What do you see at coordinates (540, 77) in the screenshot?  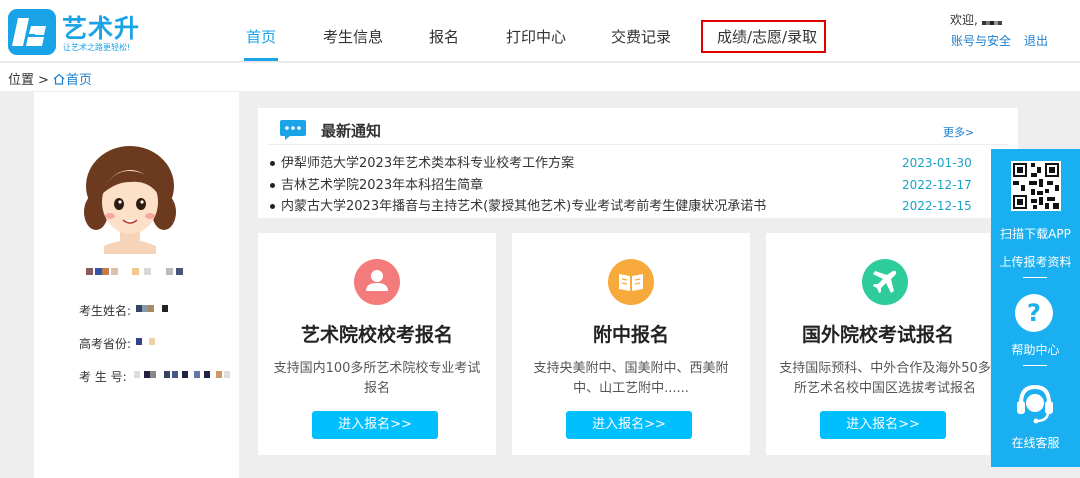 I see `breadcrumb: 位置 > 首页` at bounding box center [540, 77].